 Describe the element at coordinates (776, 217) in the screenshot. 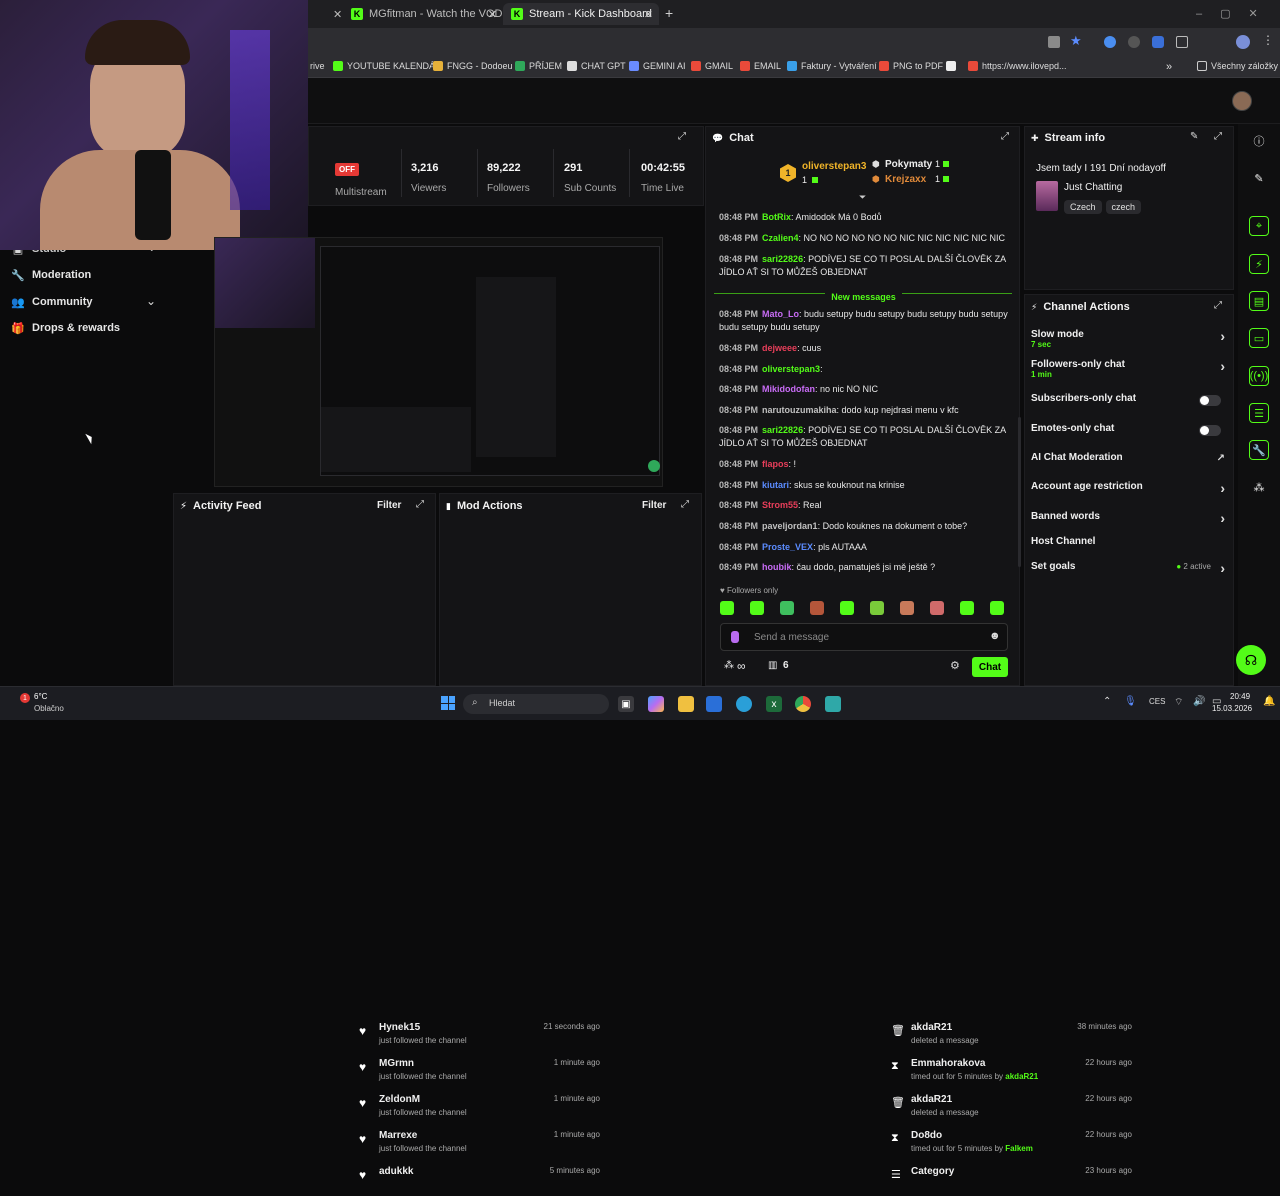

I see `chat-username: BotRix` at that location.